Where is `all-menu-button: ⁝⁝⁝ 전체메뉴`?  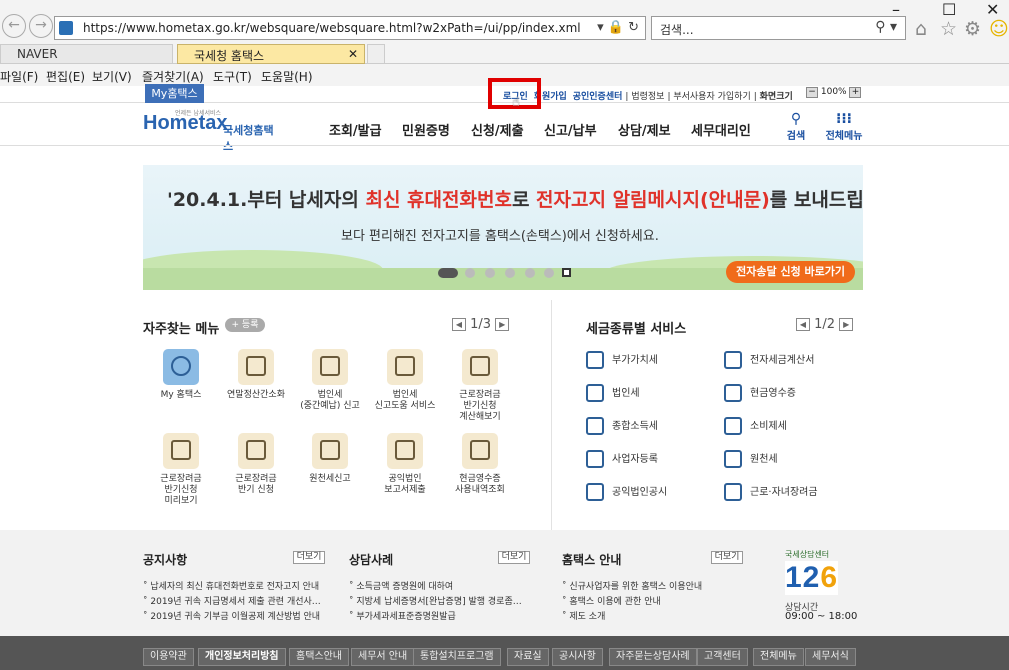 all-menu-button: ⁝⁝⁝ 전체메뉴 is located at coordinates (844, 126).